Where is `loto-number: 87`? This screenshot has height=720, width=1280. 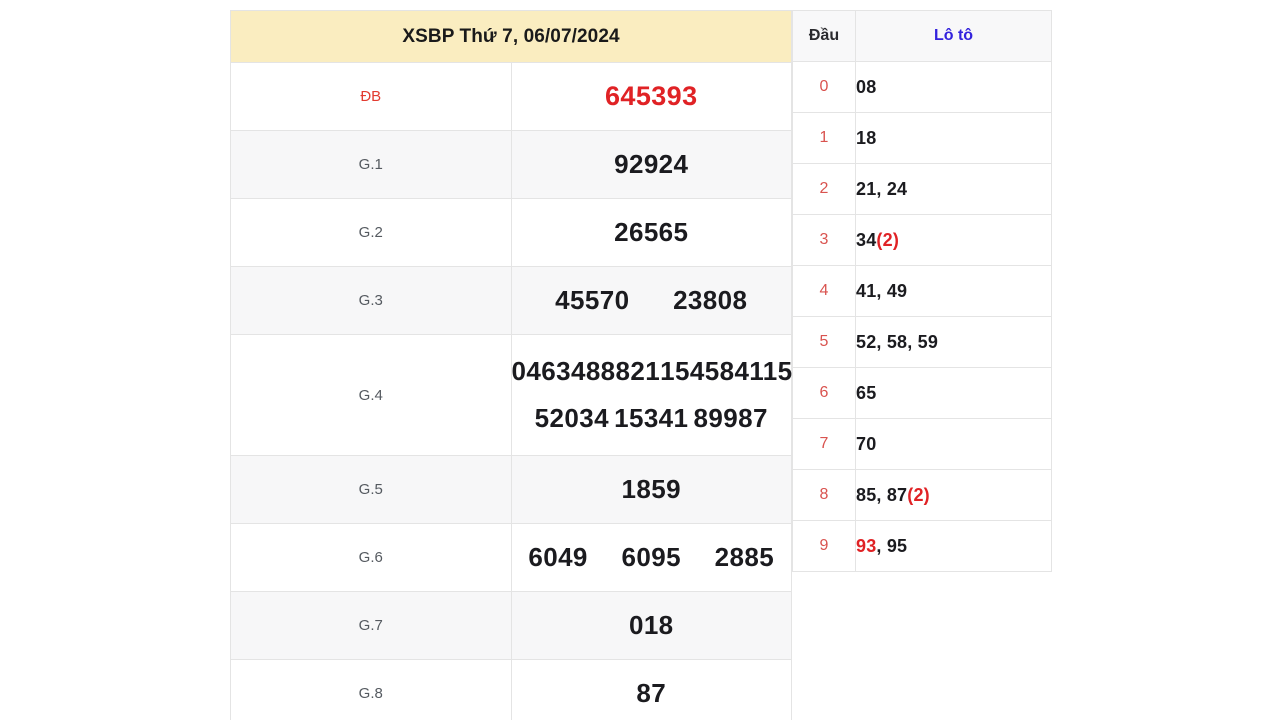
loto-number: 87 is located at coordinates (897, 494).